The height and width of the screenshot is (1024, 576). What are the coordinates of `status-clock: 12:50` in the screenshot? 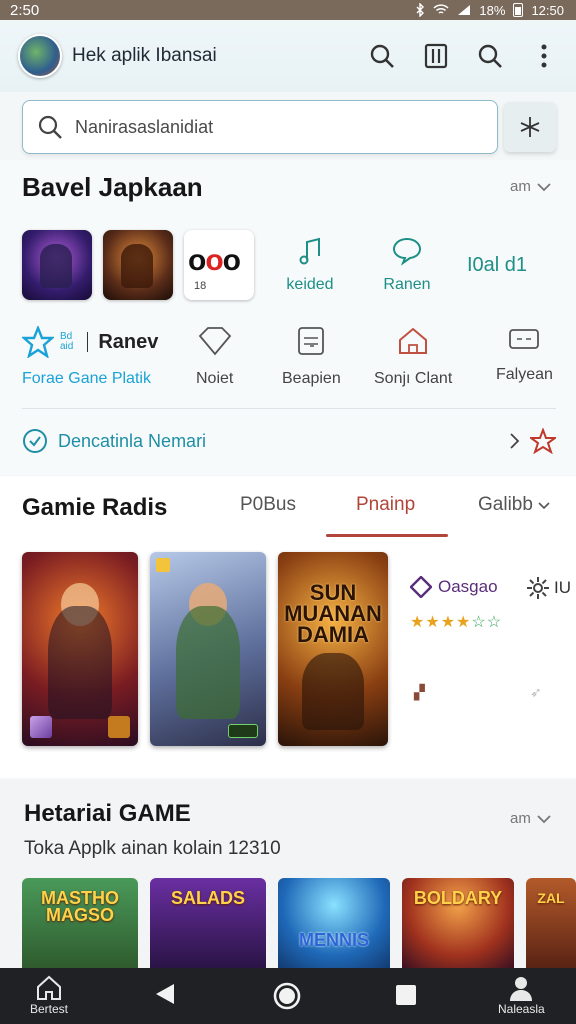 It's located at (547, 10).